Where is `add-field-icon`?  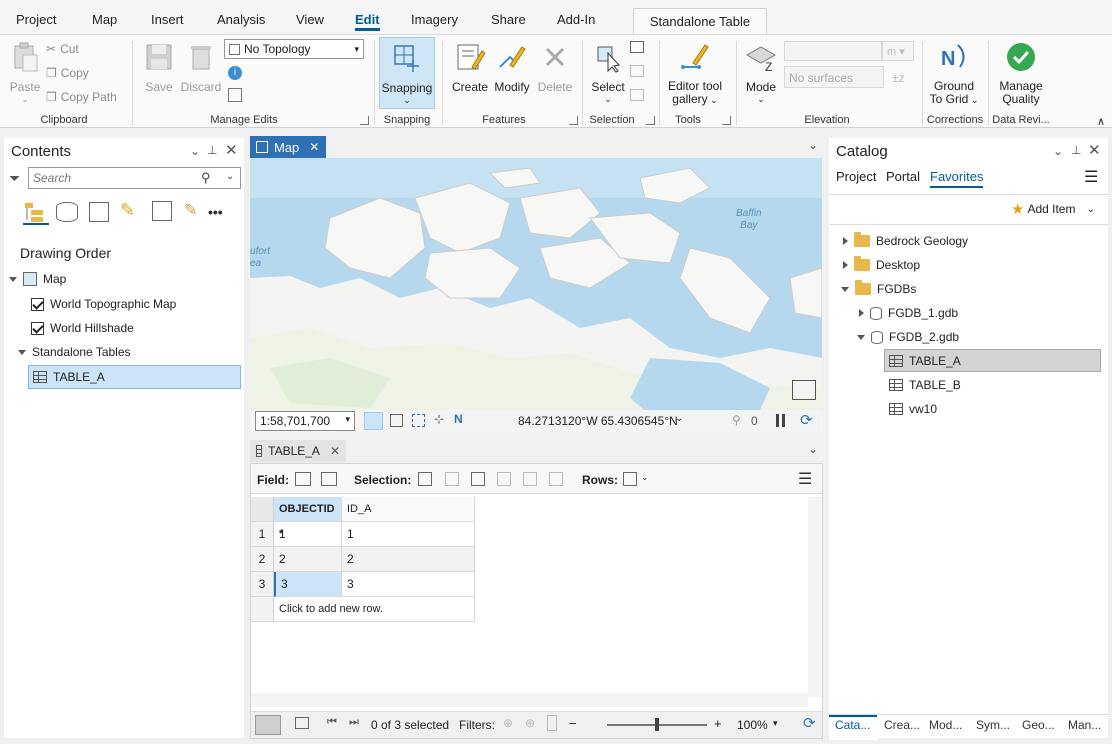
add-field-icon is located at coordinates (303, 479).